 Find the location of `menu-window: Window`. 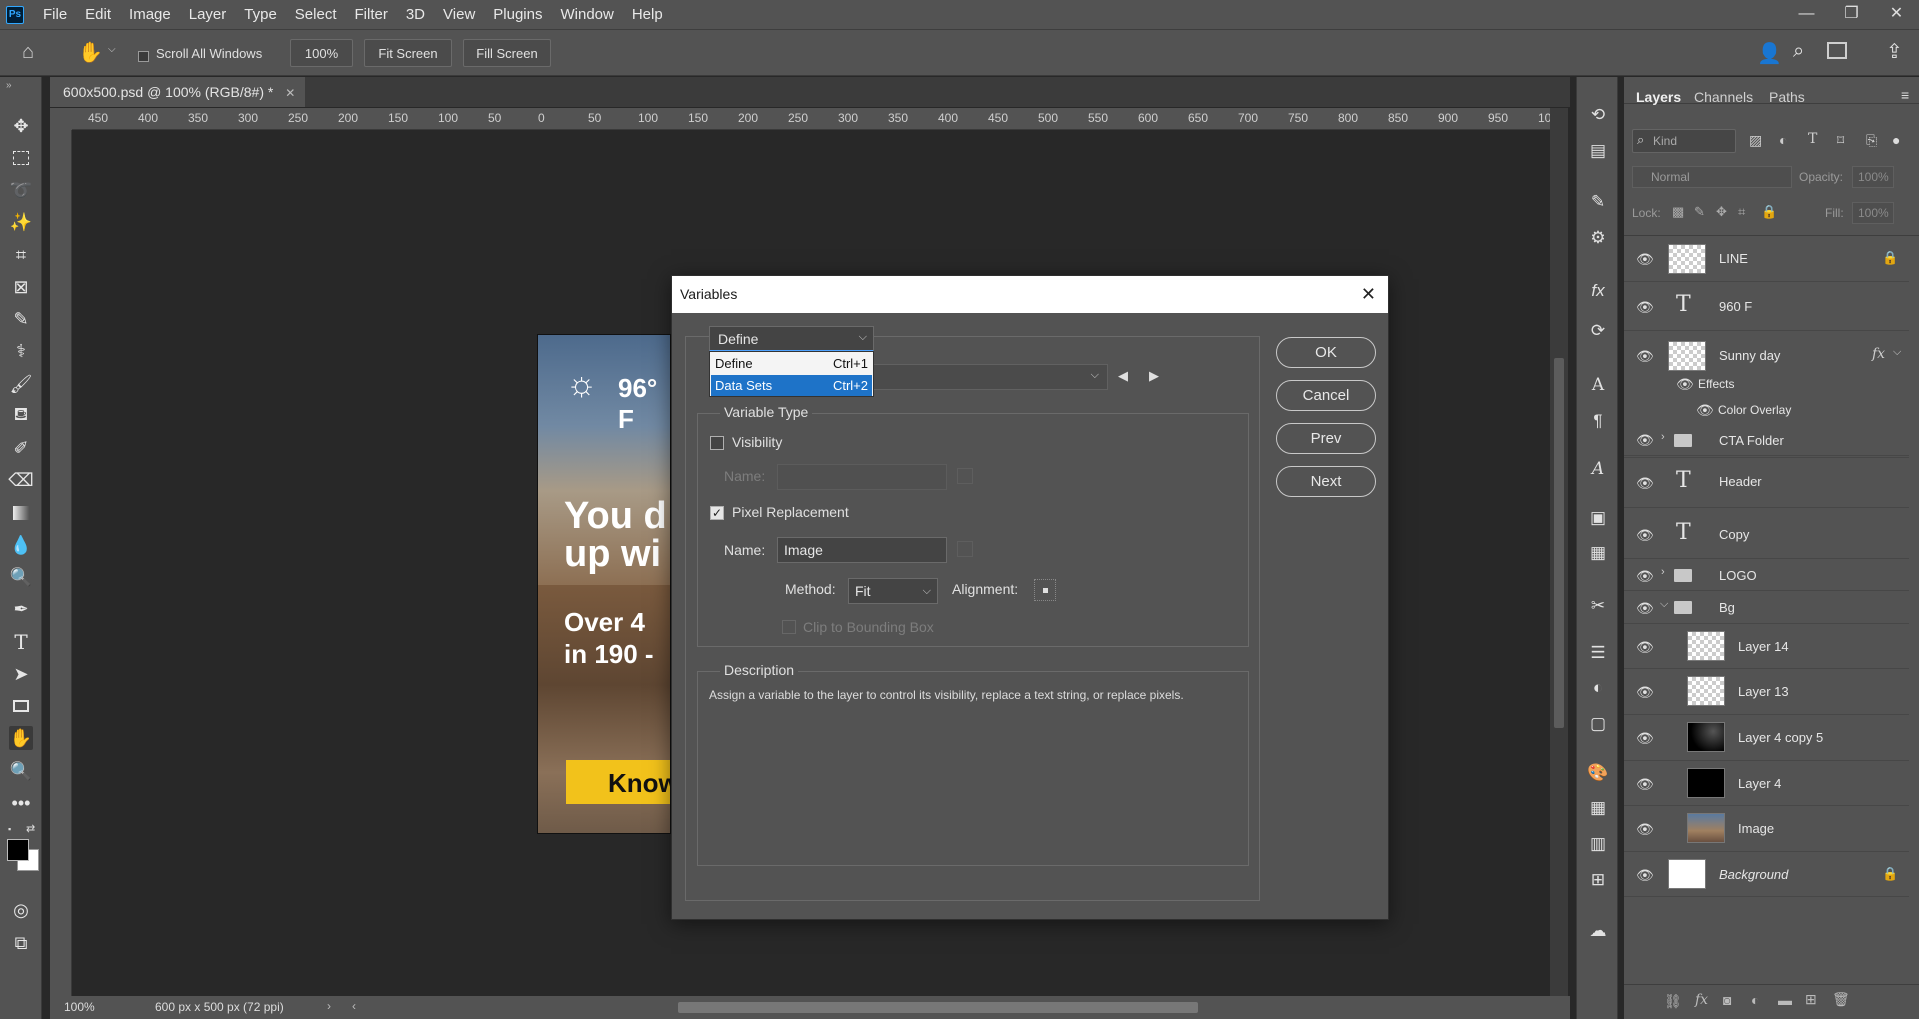

menu-window: Window is located at coordinates (586, 14).